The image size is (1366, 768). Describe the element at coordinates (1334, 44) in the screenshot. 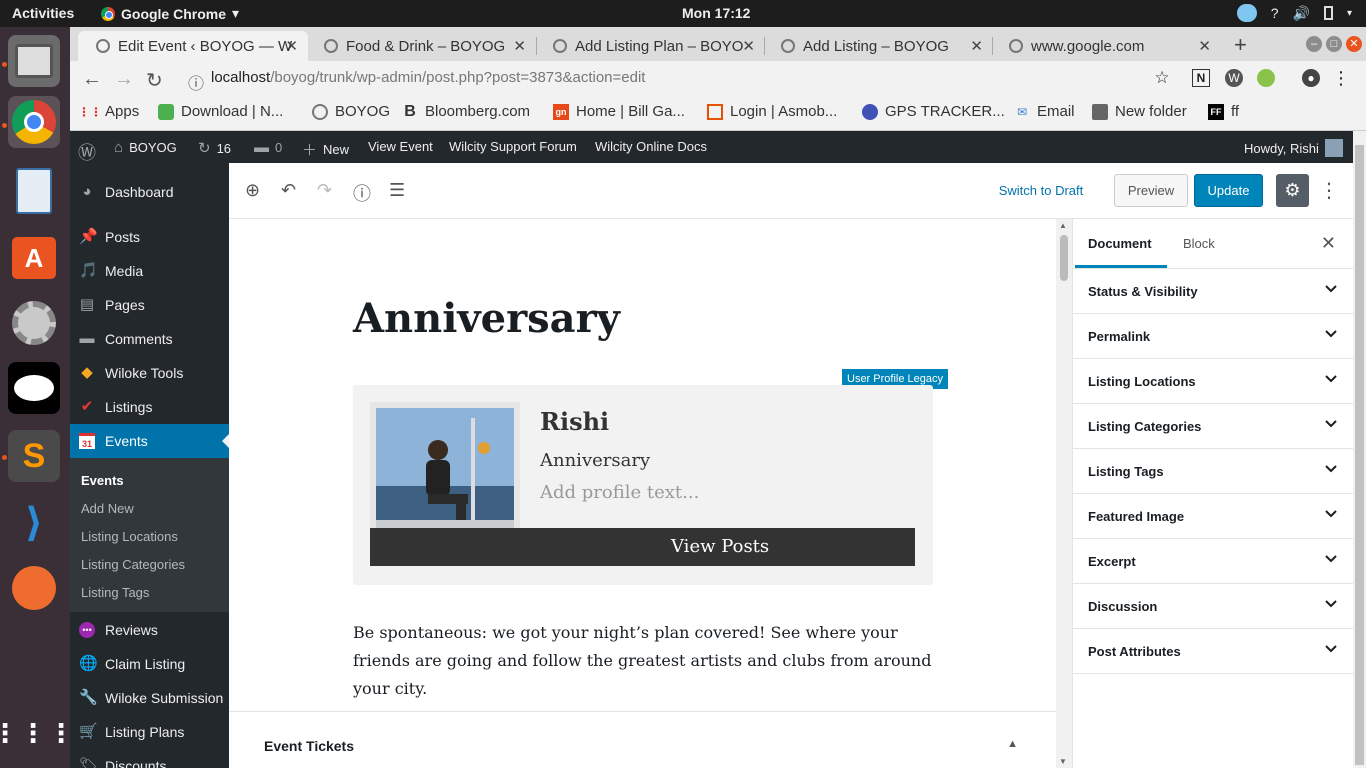

I see `maximize-button: □` at that location.